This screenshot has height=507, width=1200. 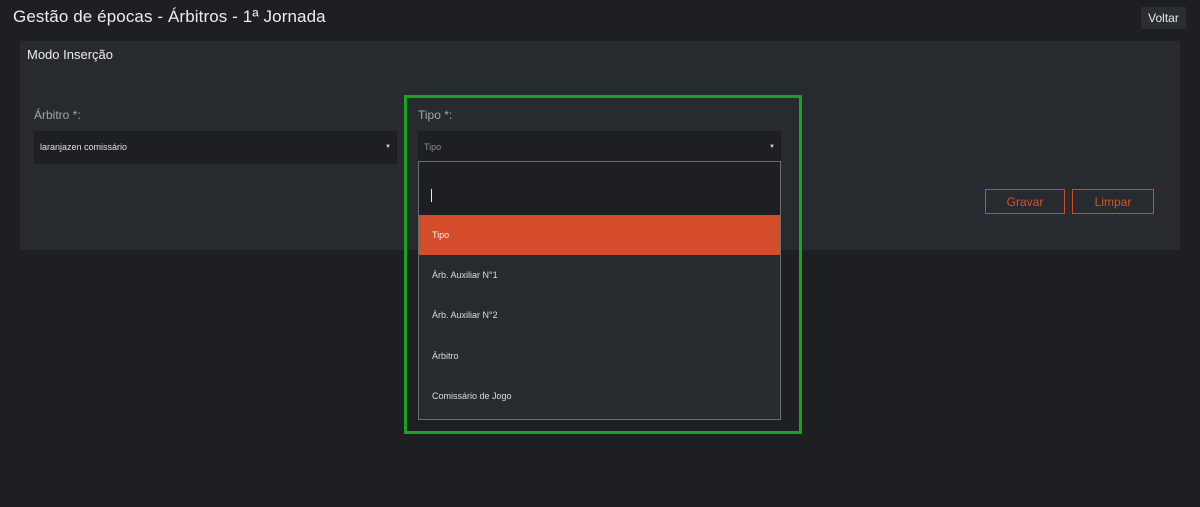 What do you see at coordinates (1113, 201) in the screenshot?
I see `clear-button: Limpar` at bounding box center [1113, 201].